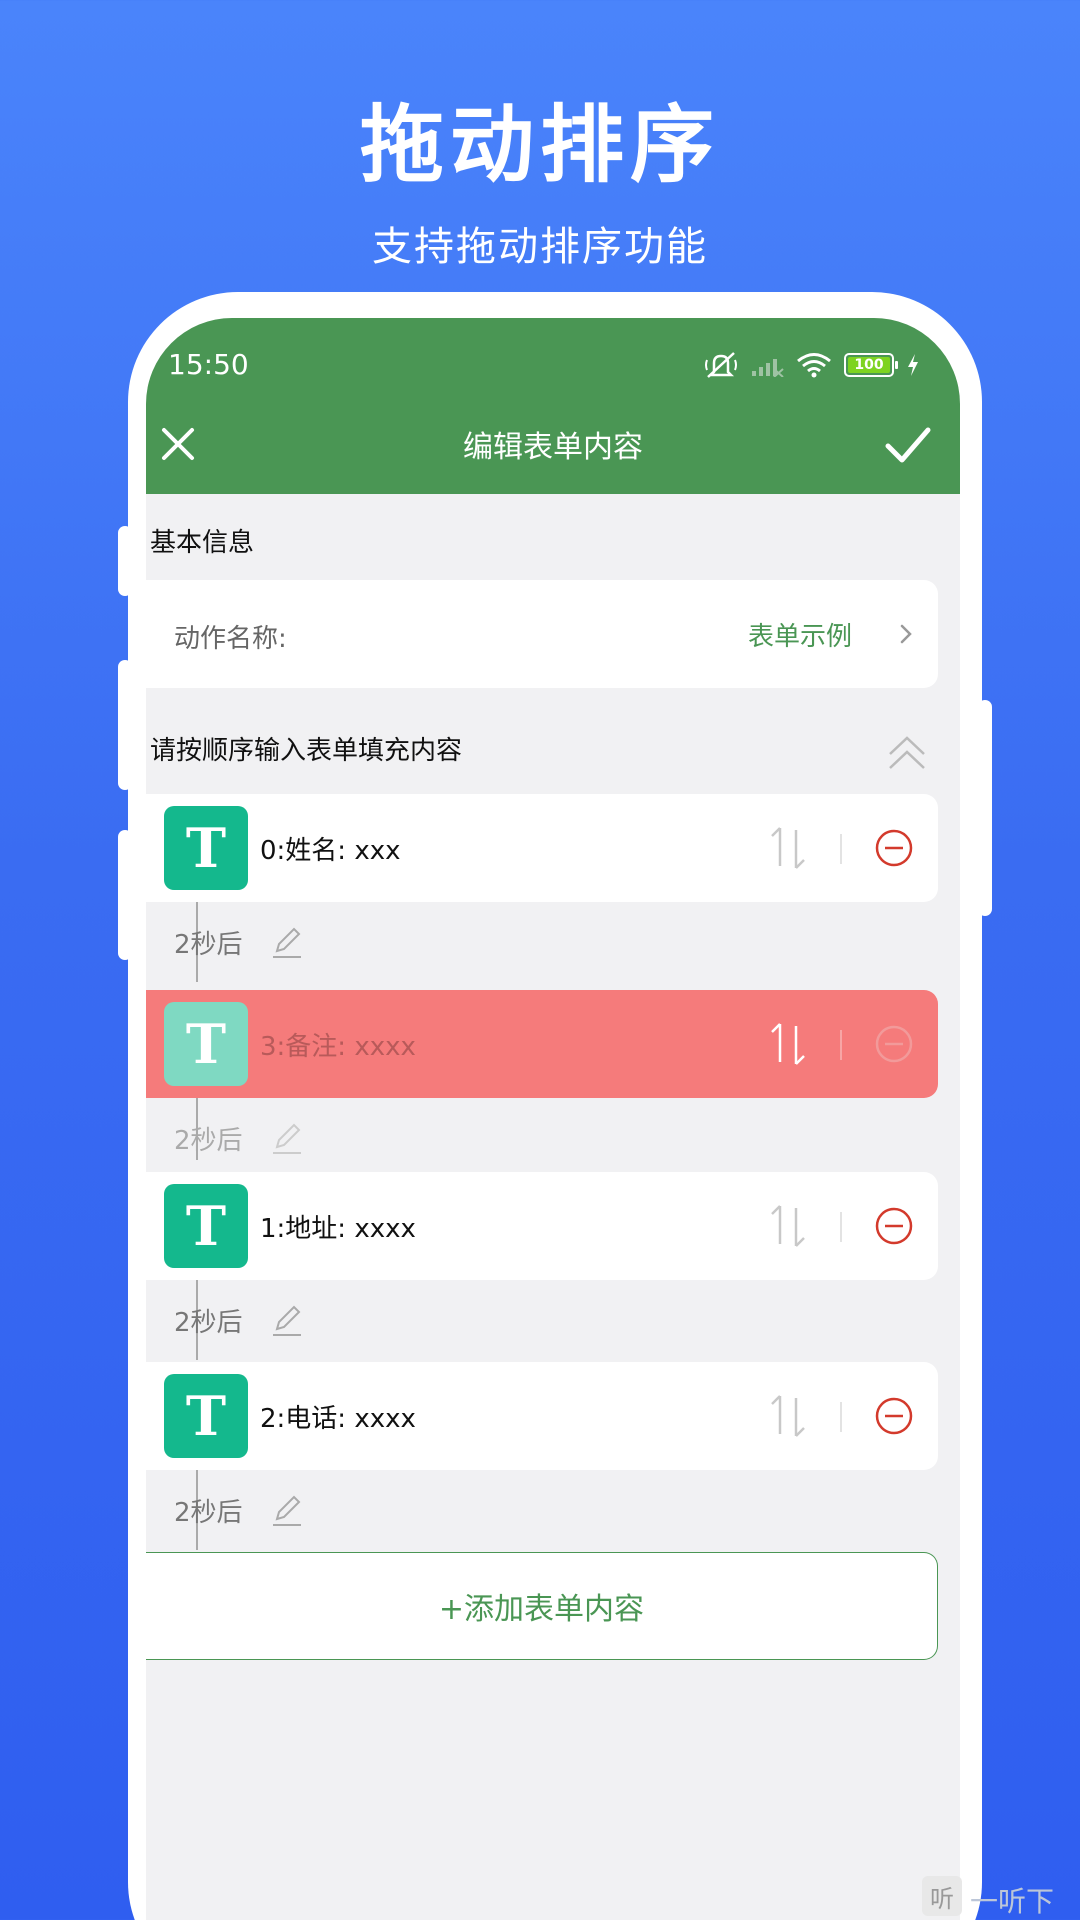 This screenshot has width=1080, height=1920. What do you see at coordinates (553, 447) in the screenshot?
I see `page-title: 编辑表单内容` at bounding box center [553, 447].